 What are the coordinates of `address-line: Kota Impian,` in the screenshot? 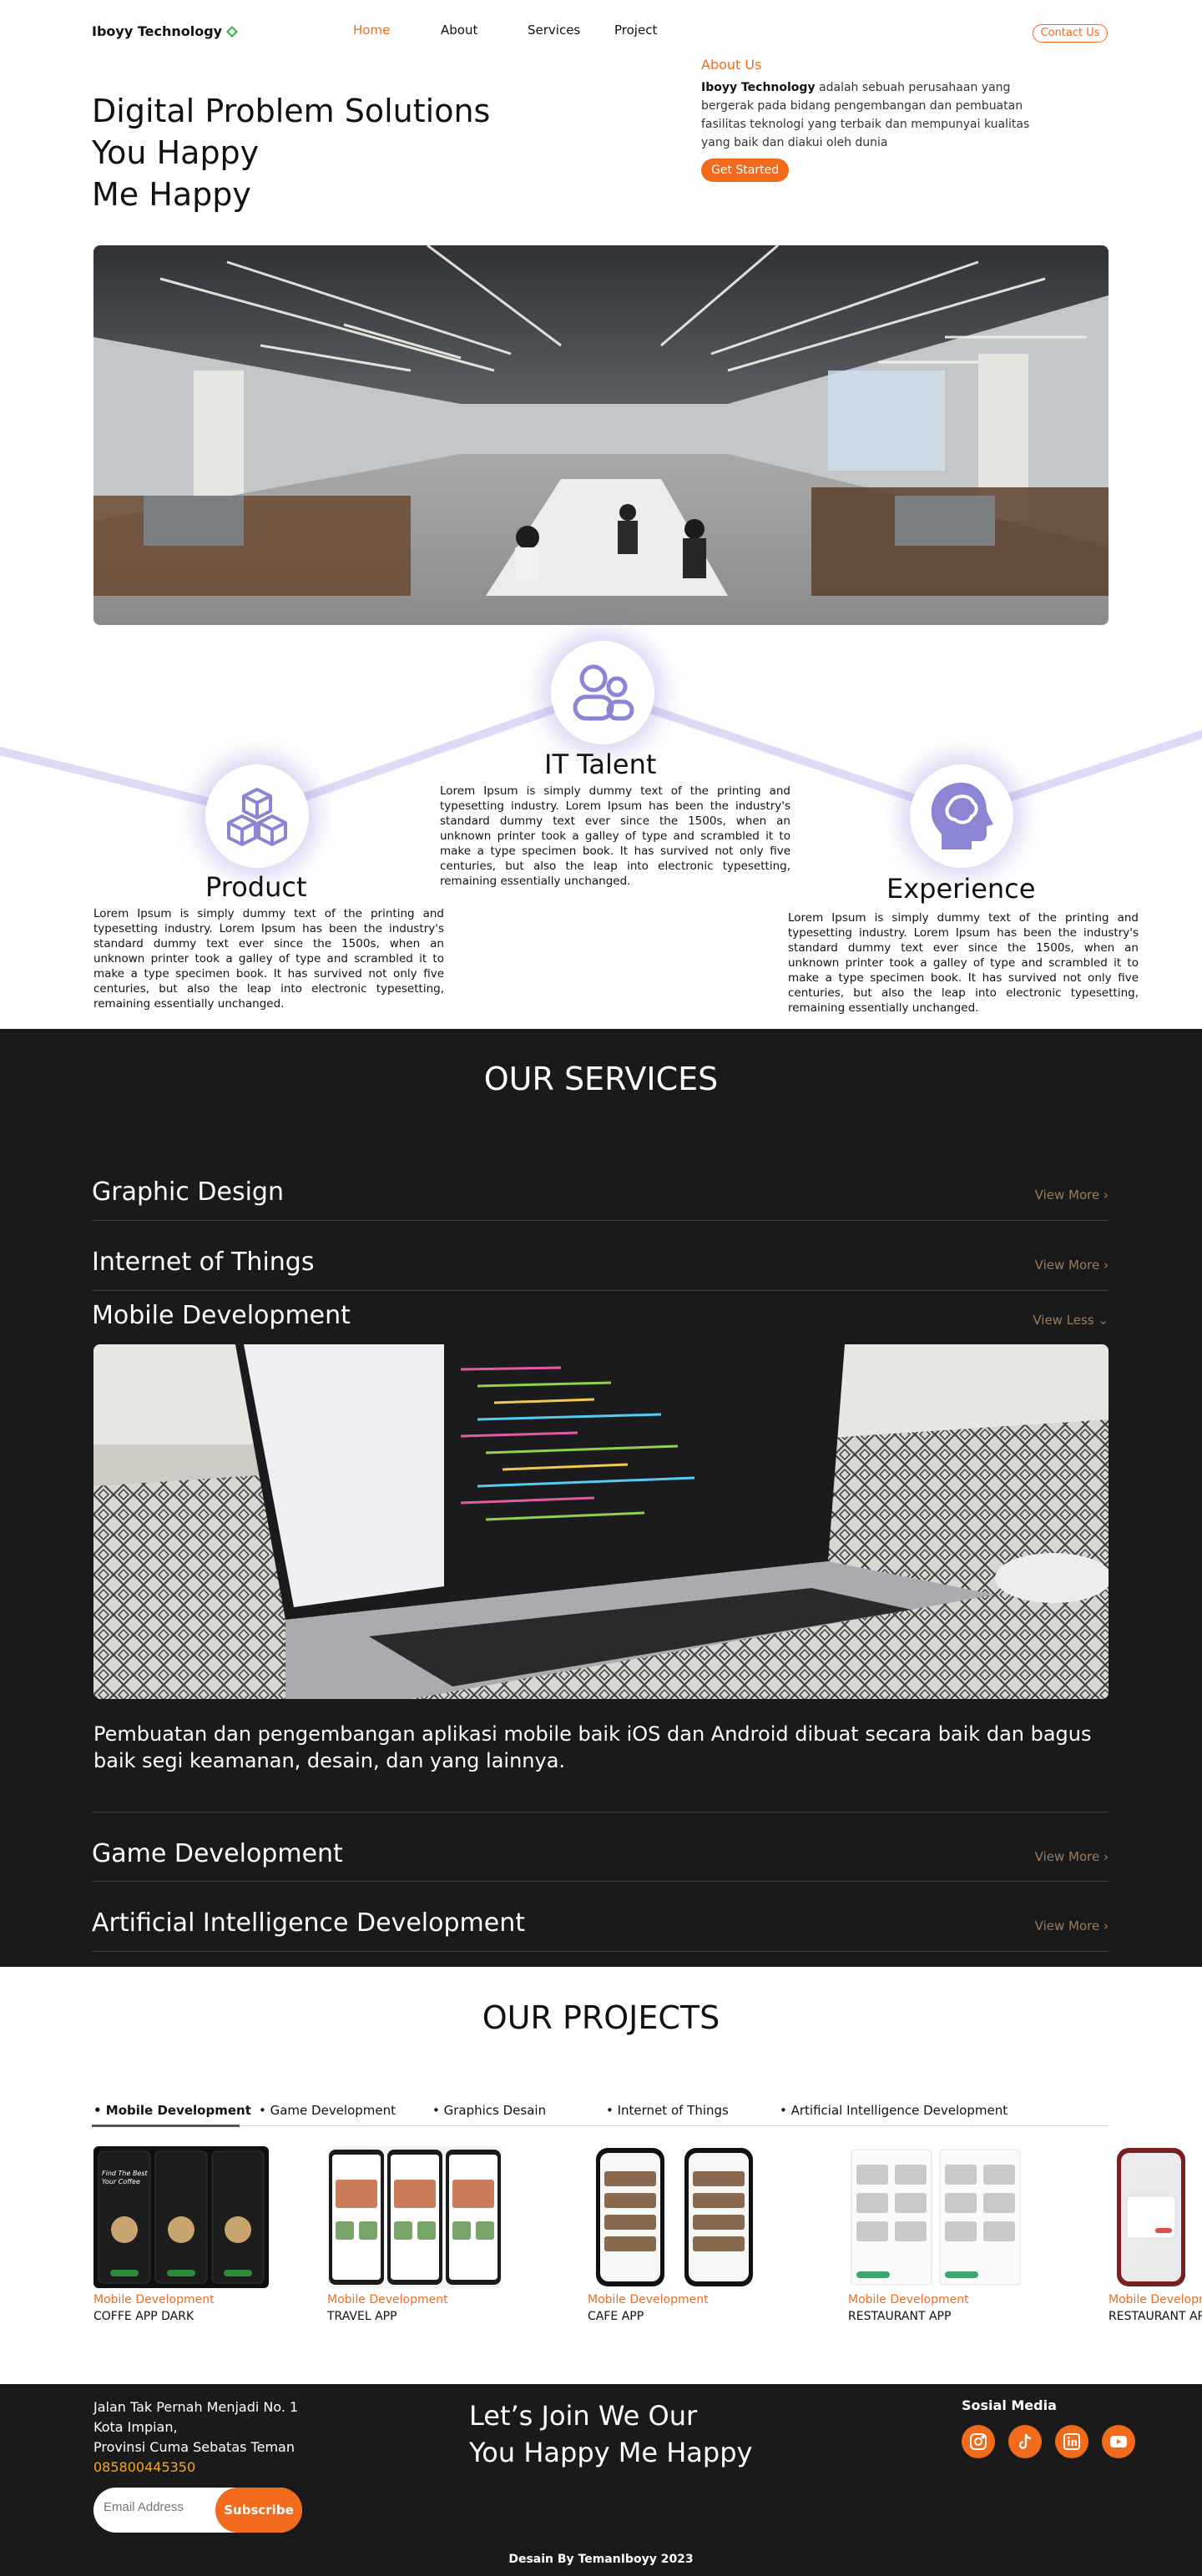 It's located at (136, 2427).